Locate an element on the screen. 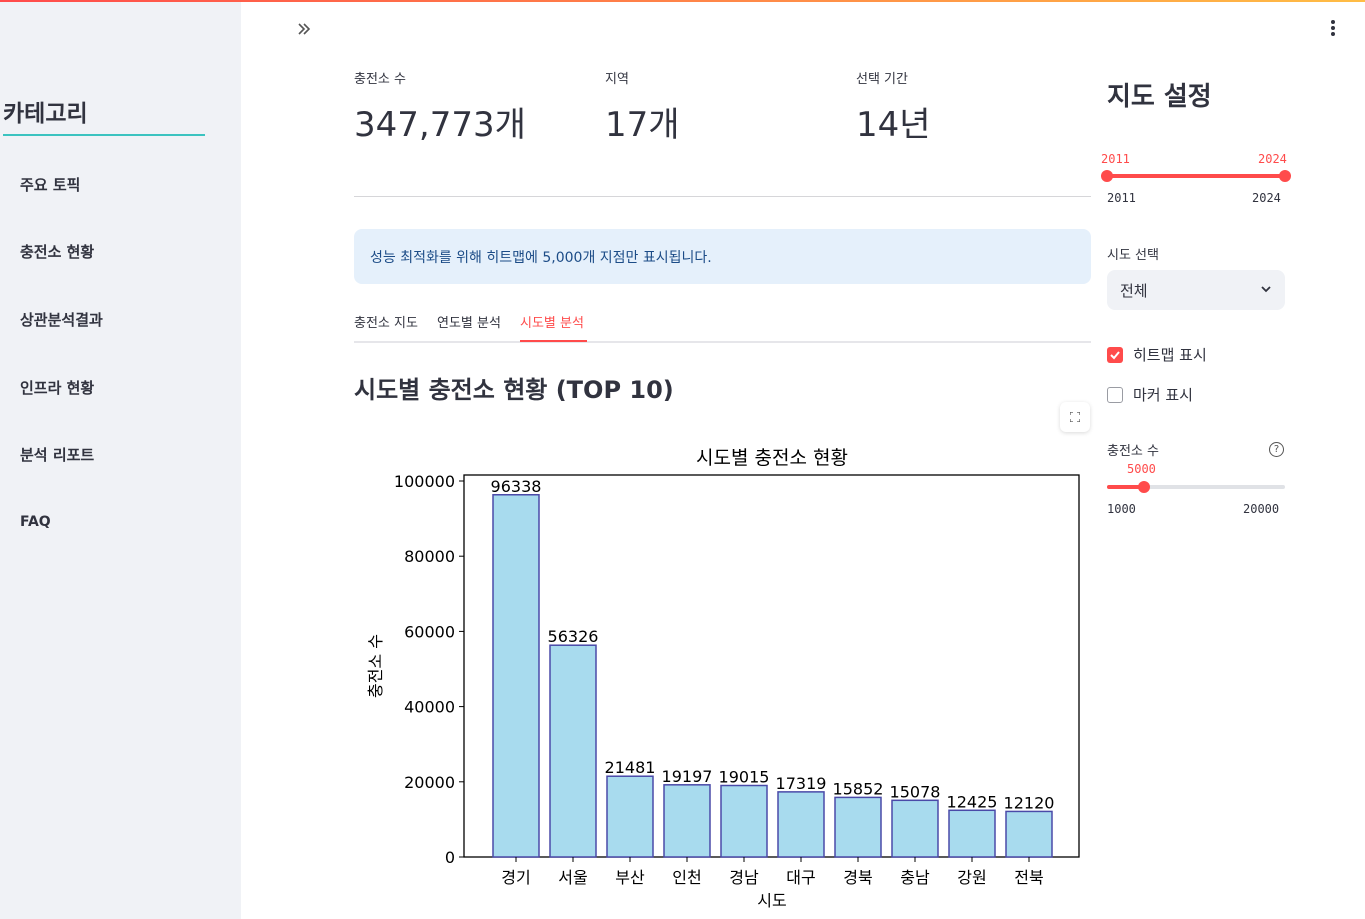 This screenshot has height=919, width=1365. metric-stations: 충전소 수 347,773개 is located at coordinates (440, 107).